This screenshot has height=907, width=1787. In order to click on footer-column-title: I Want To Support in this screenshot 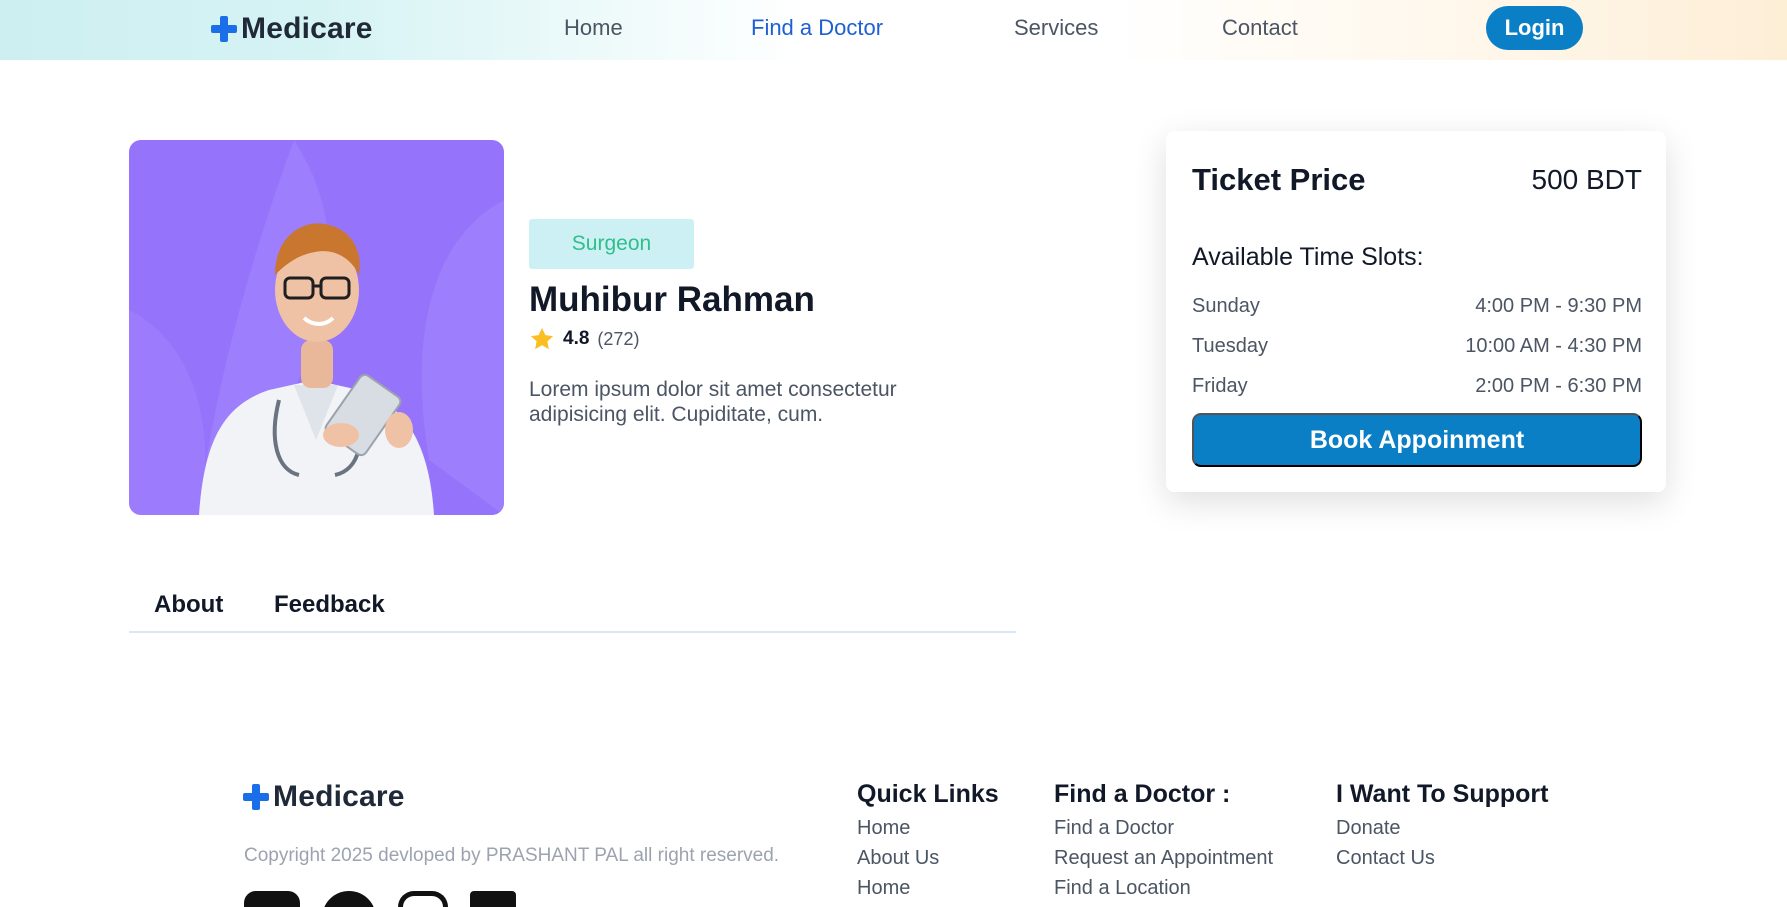, I will do `click(1442, 794)`.